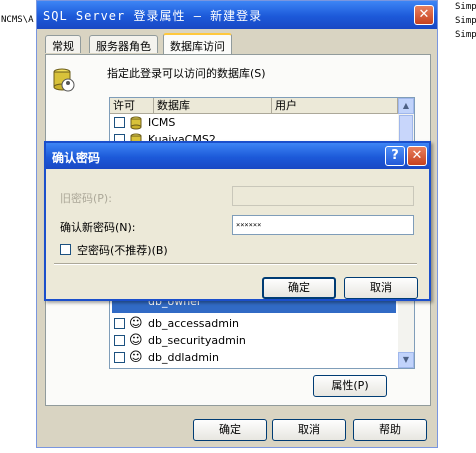 Image resolution: width=476 pixels, height=453 pixels. I want to click on dialog-titlebar: 确认密码 ? ✕, so click(237, 156).